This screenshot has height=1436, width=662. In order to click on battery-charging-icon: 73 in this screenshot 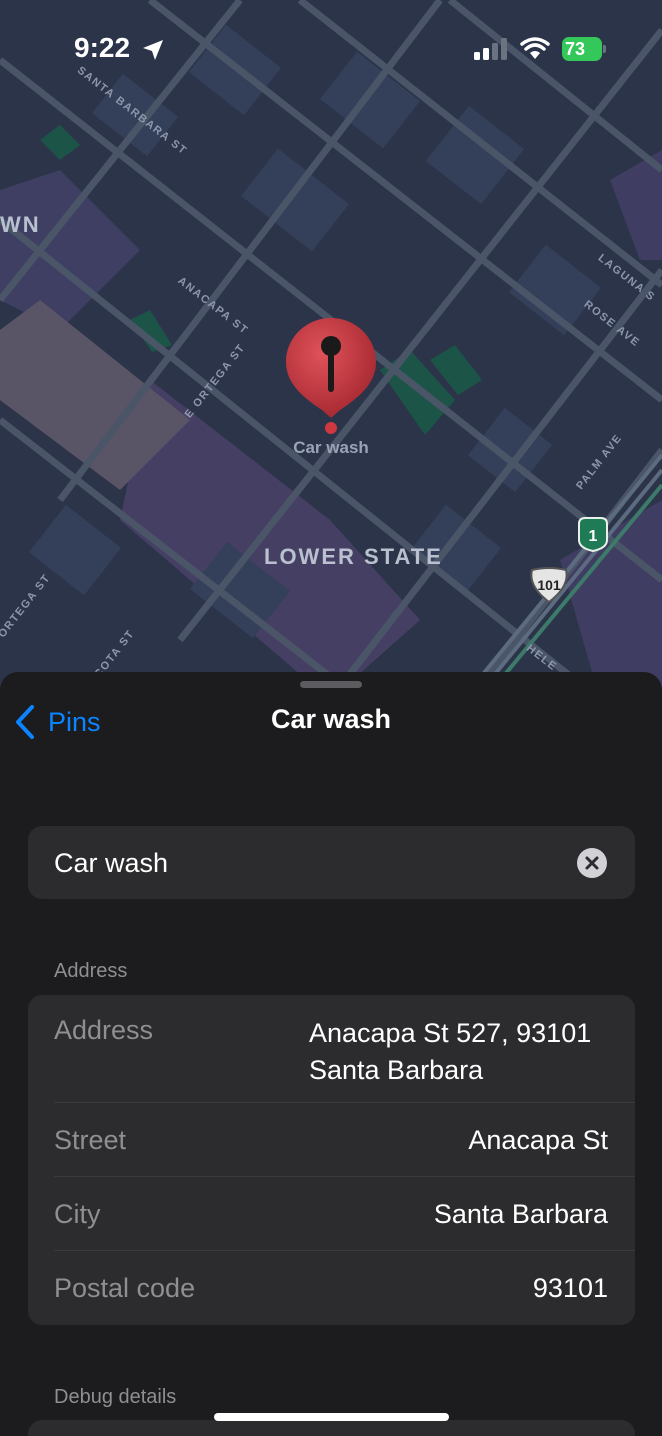, I will do `click(584, 49)`.